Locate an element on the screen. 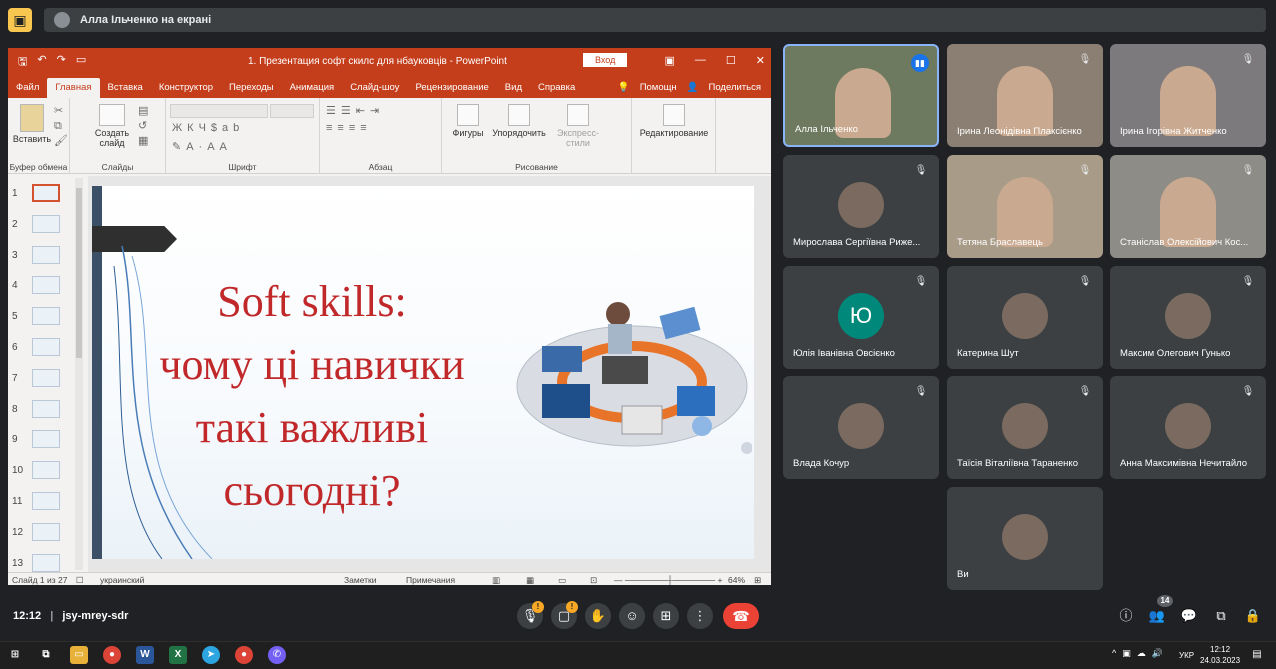  slide-thumbnail: 5 is located at coordinates (47, 320).